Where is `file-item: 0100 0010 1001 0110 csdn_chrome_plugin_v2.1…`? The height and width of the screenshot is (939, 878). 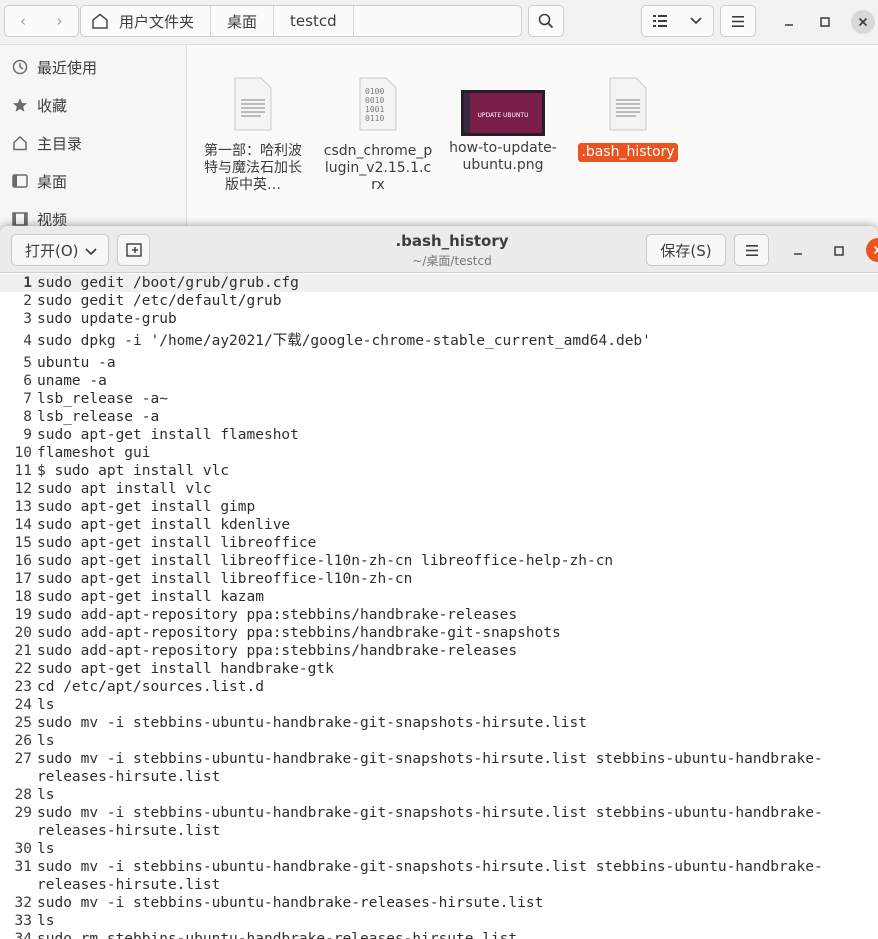 file-item: 0100 0010 1001 0110 csdn_chrome_plugin_v2.1… is located at coordinates (378, 135).